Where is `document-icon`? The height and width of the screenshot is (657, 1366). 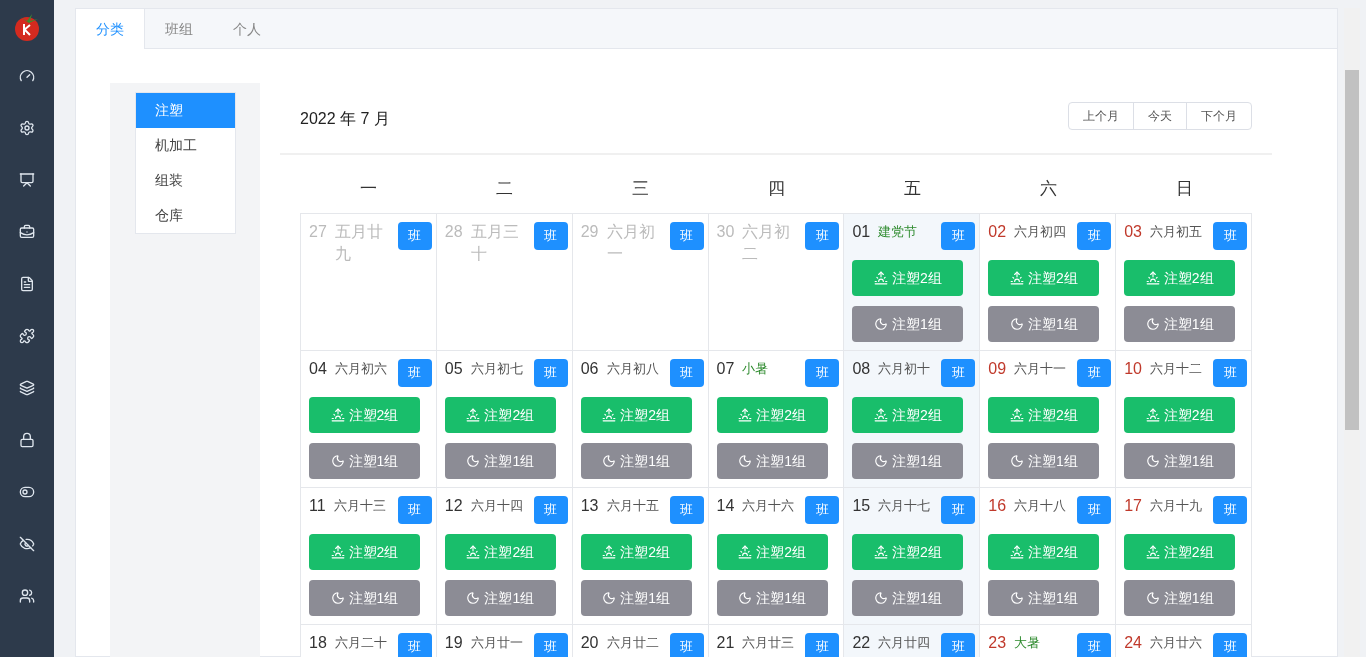
document-icon is located at coordinates (27, 284).